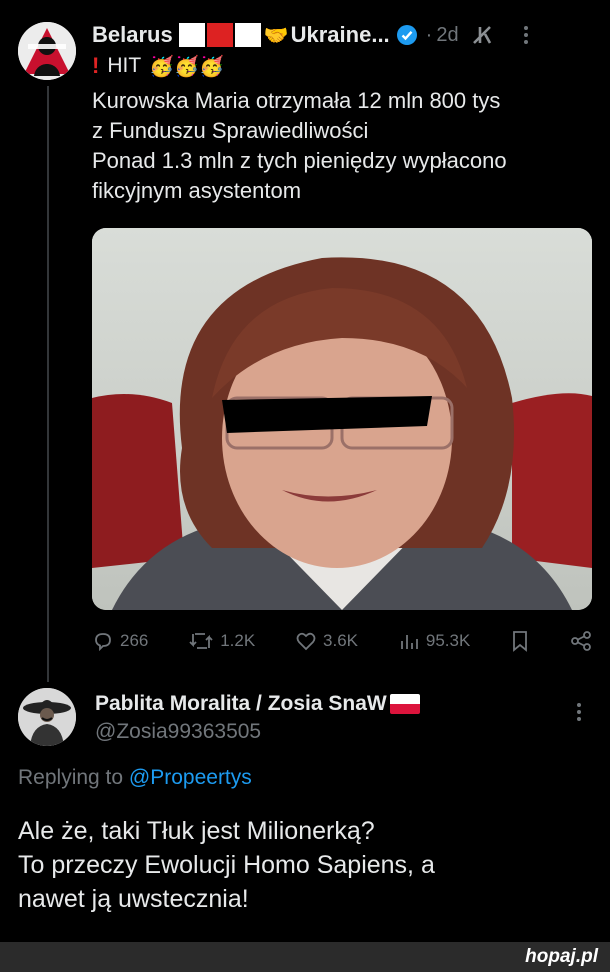  Describe the element at coordinates (226, 865) in the screenshot. I see `reply-text-line: To przeczy Ewolucji Homo Sapiens, a` at that location.